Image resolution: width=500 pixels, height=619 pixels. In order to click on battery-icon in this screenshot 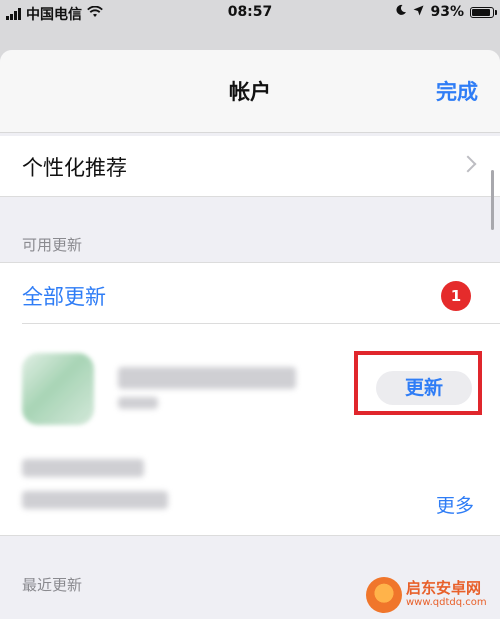, I will do `click(483, 12)`.